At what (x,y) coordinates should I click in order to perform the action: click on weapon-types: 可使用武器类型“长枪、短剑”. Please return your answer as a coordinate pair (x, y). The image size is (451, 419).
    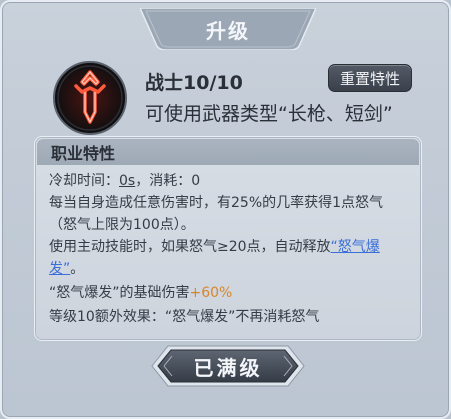
    Looking at the image, I should click on (269, 114).